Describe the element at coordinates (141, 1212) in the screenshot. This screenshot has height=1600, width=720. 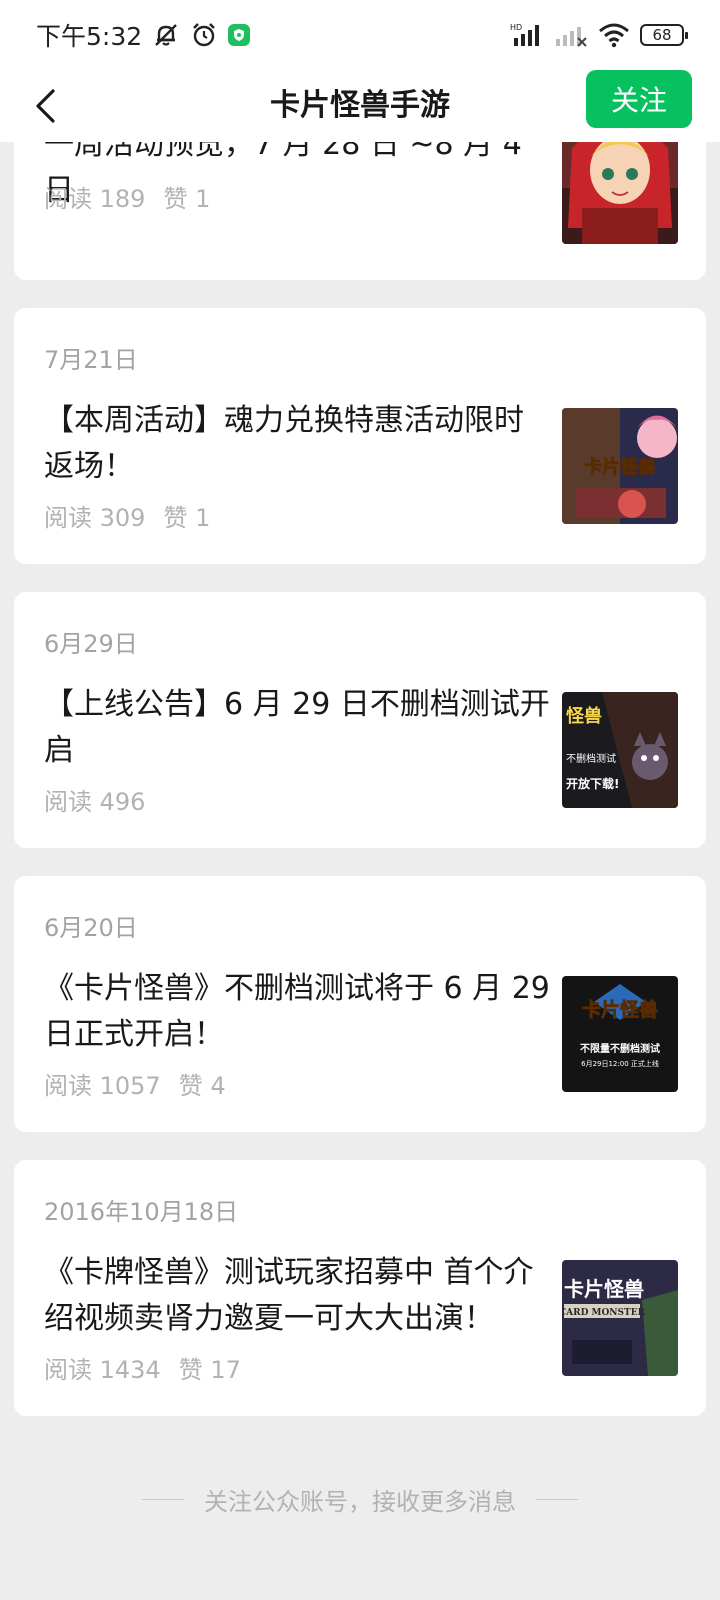
I see `article-date: 2016年10月18日` at that location.